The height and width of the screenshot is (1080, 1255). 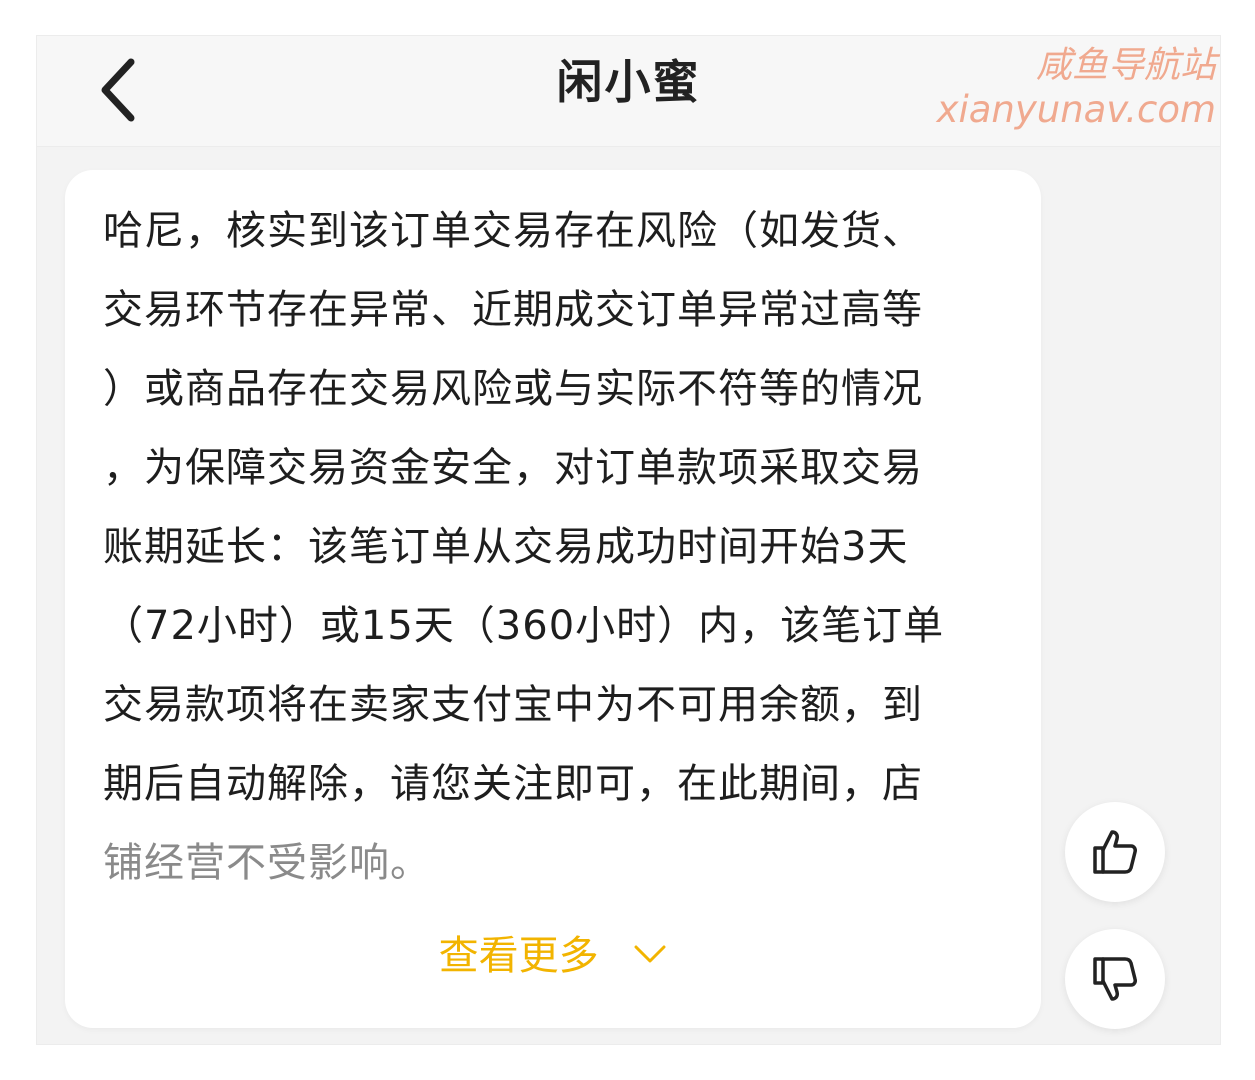 I want to click on watermark-url: xianyunav.com, so click(x=1076, y=109).